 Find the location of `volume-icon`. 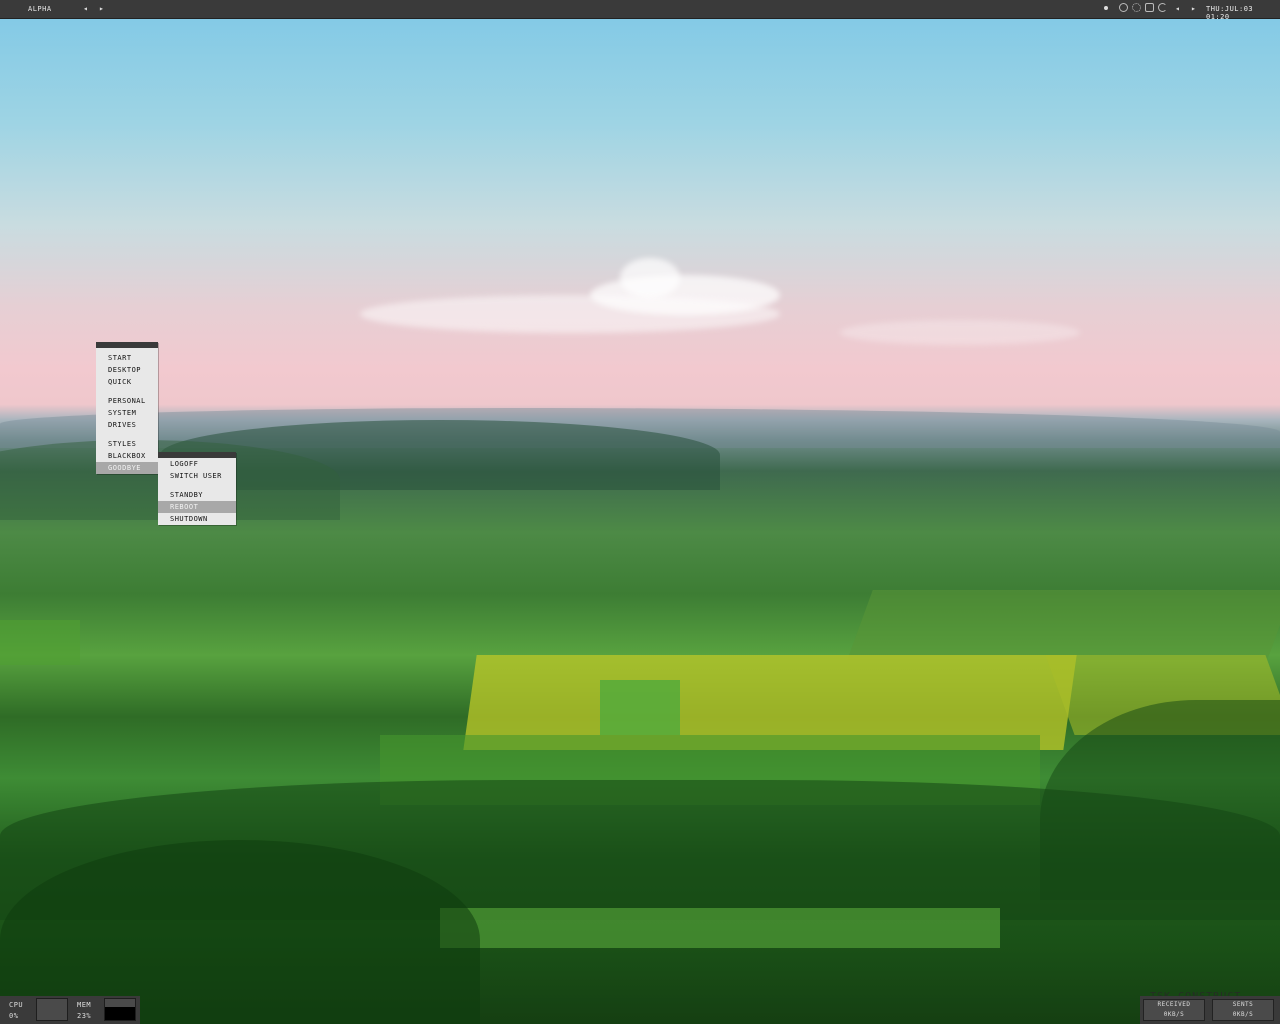

volume-icon is located at coordinates (1149, 7).